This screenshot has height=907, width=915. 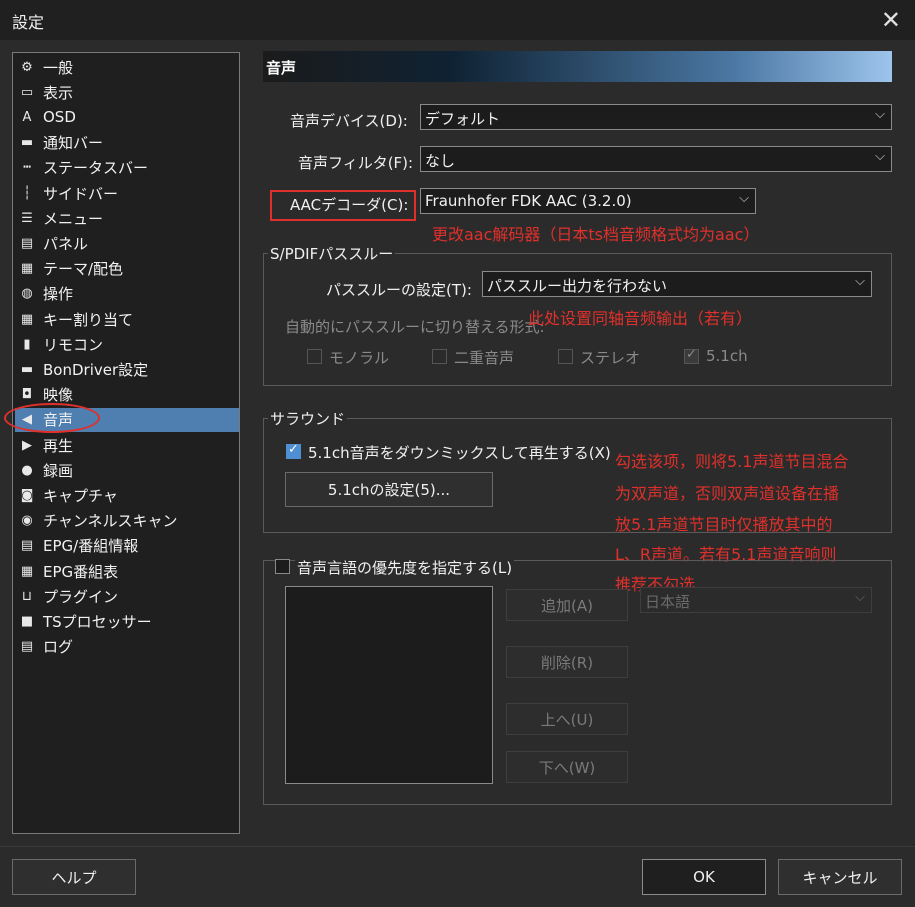 What do you see at coordinates (127, 647) in the screenshot?
I see `sidebar-item: ▤ ログ` at bounding box center [127, 647].